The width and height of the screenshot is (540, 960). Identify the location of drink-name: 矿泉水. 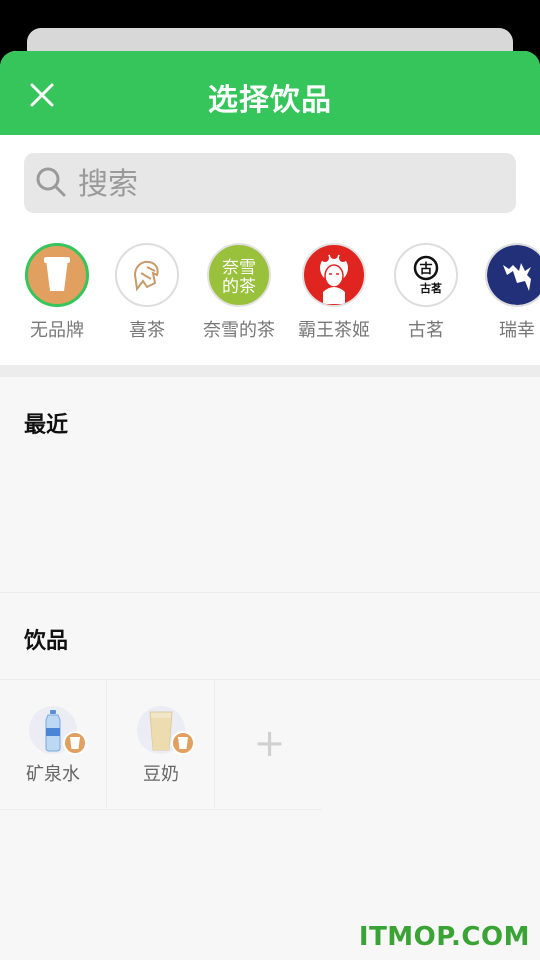
(53, 774).